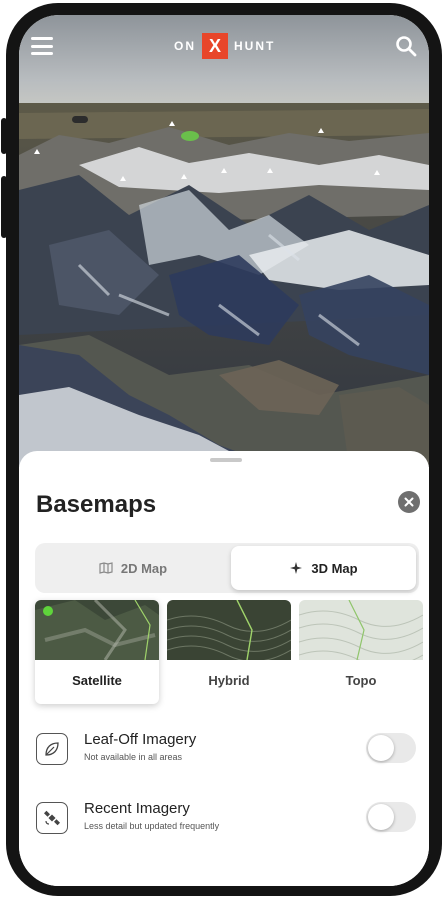 The height and width of the screenshot is (899, 448). Describe the element at coordinates (97, 630) in the screenshot. I see `satellite-thumbnail` at that location.